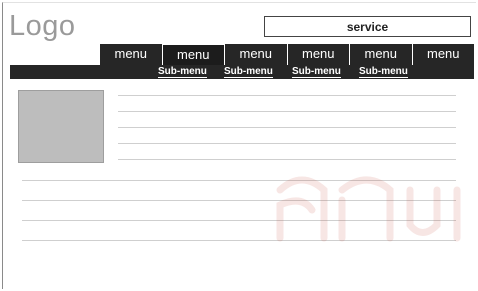  Describe the element at coordinates (248, 72) in the screenshot. I see `submenu-item-2: Sub-menu` at that location.